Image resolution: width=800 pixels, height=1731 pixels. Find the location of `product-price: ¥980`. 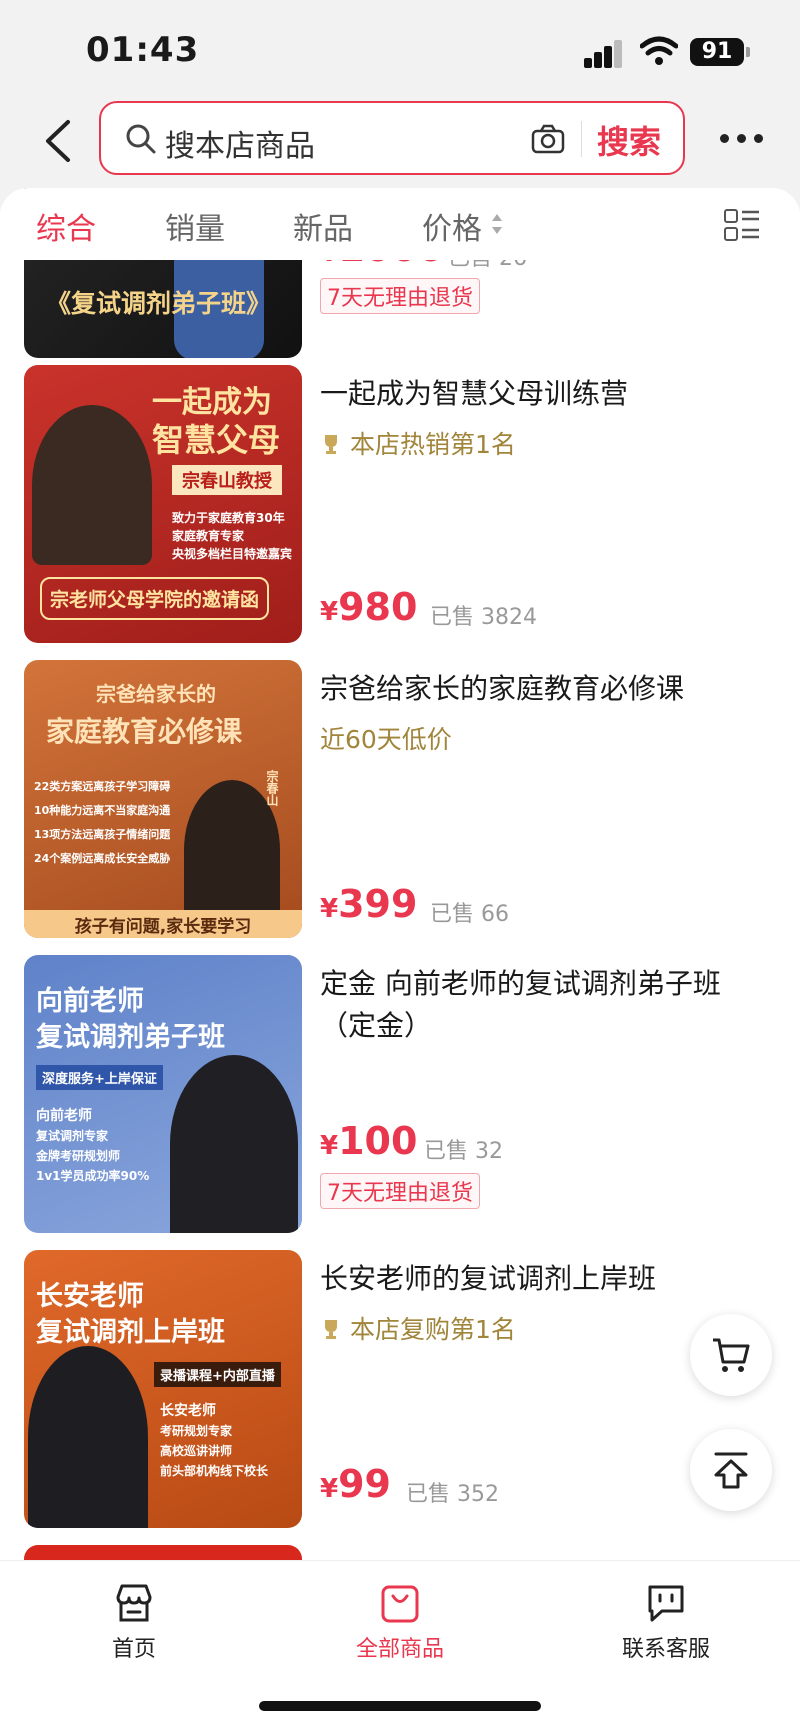

product-price: ¥980 is located at coordinates (369, 607).